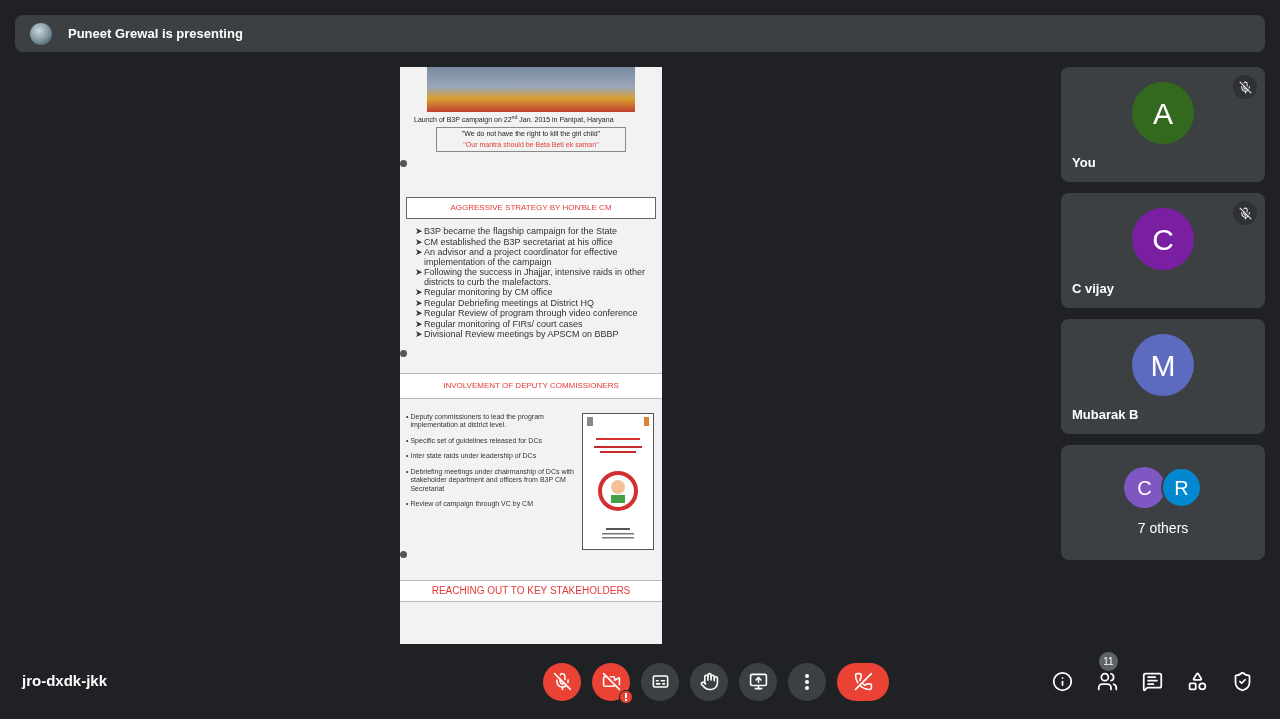 The width and height of the screenshot is (1280, 719). I want to click on meeting-code: jro-dxdk-jkk, so click(65, 681).